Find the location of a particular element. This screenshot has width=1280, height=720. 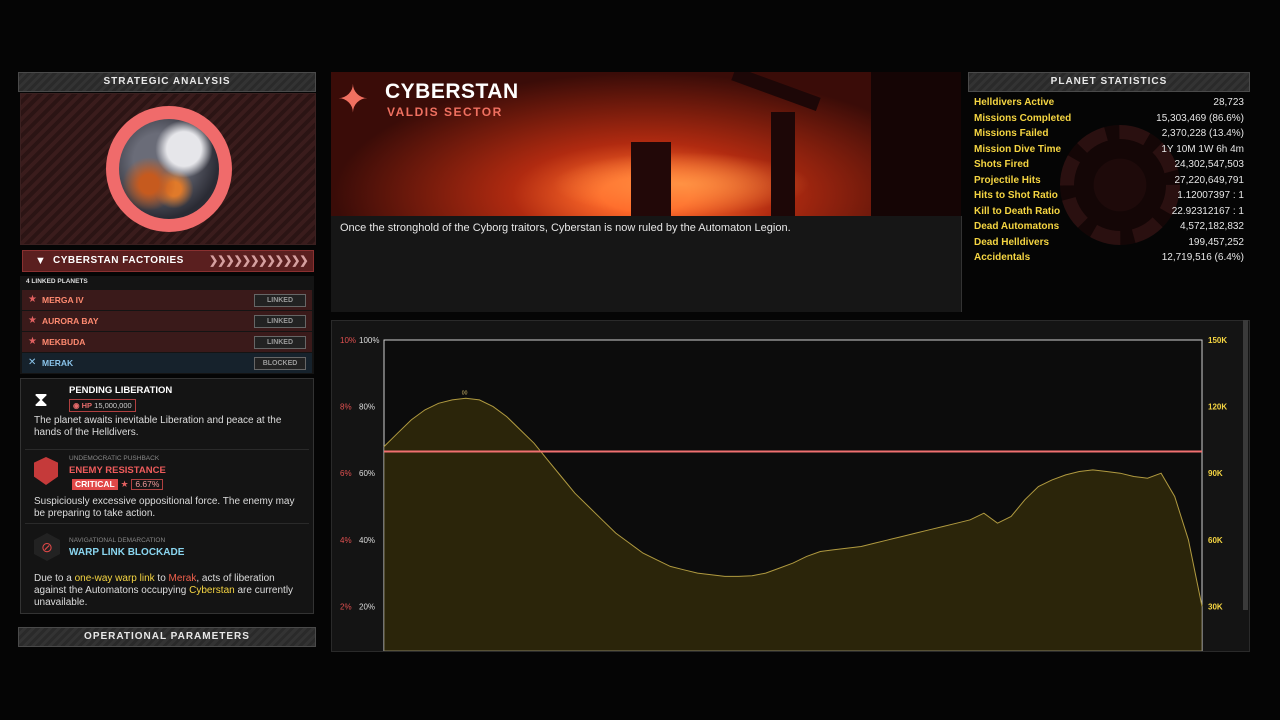

critical-badge: CRITICAL is located at coordinates (95, 484).